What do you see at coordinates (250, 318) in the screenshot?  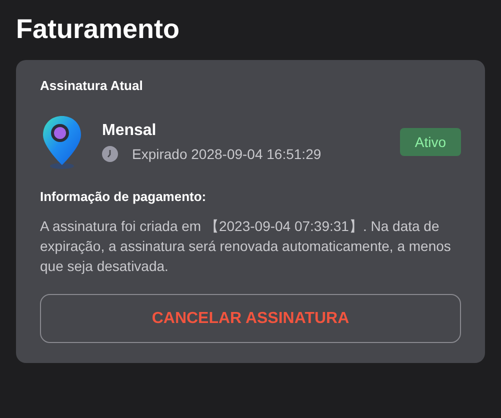 I see `cancel-subscription-button: CANCELAR ASSINATURA` at bounding box center [250, 318].